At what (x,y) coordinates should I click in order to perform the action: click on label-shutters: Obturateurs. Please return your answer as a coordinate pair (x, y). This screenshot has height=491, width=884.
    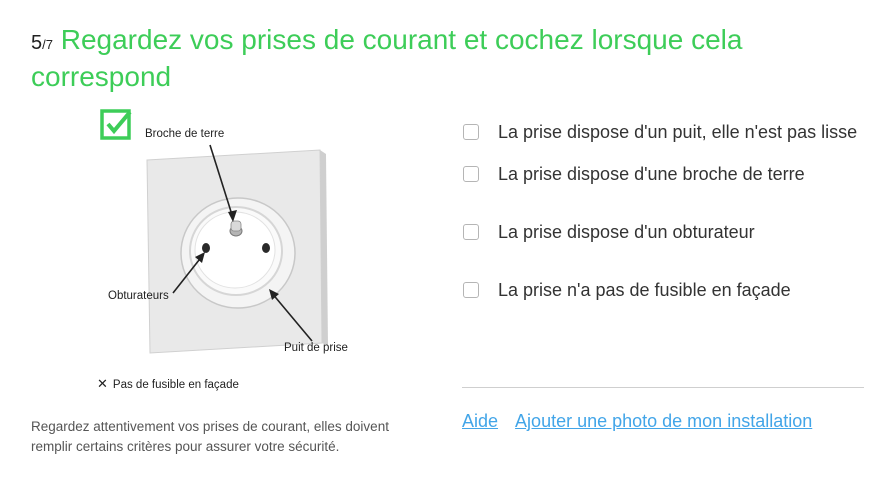
    Looking at the image, I should click on (138, 296).